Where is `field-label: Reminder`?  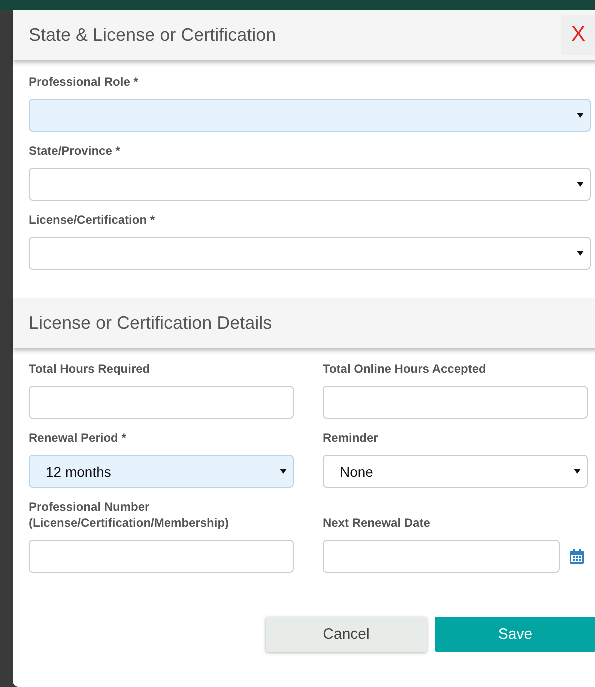 field-label: Reminder is located at coordinates (351, 438).